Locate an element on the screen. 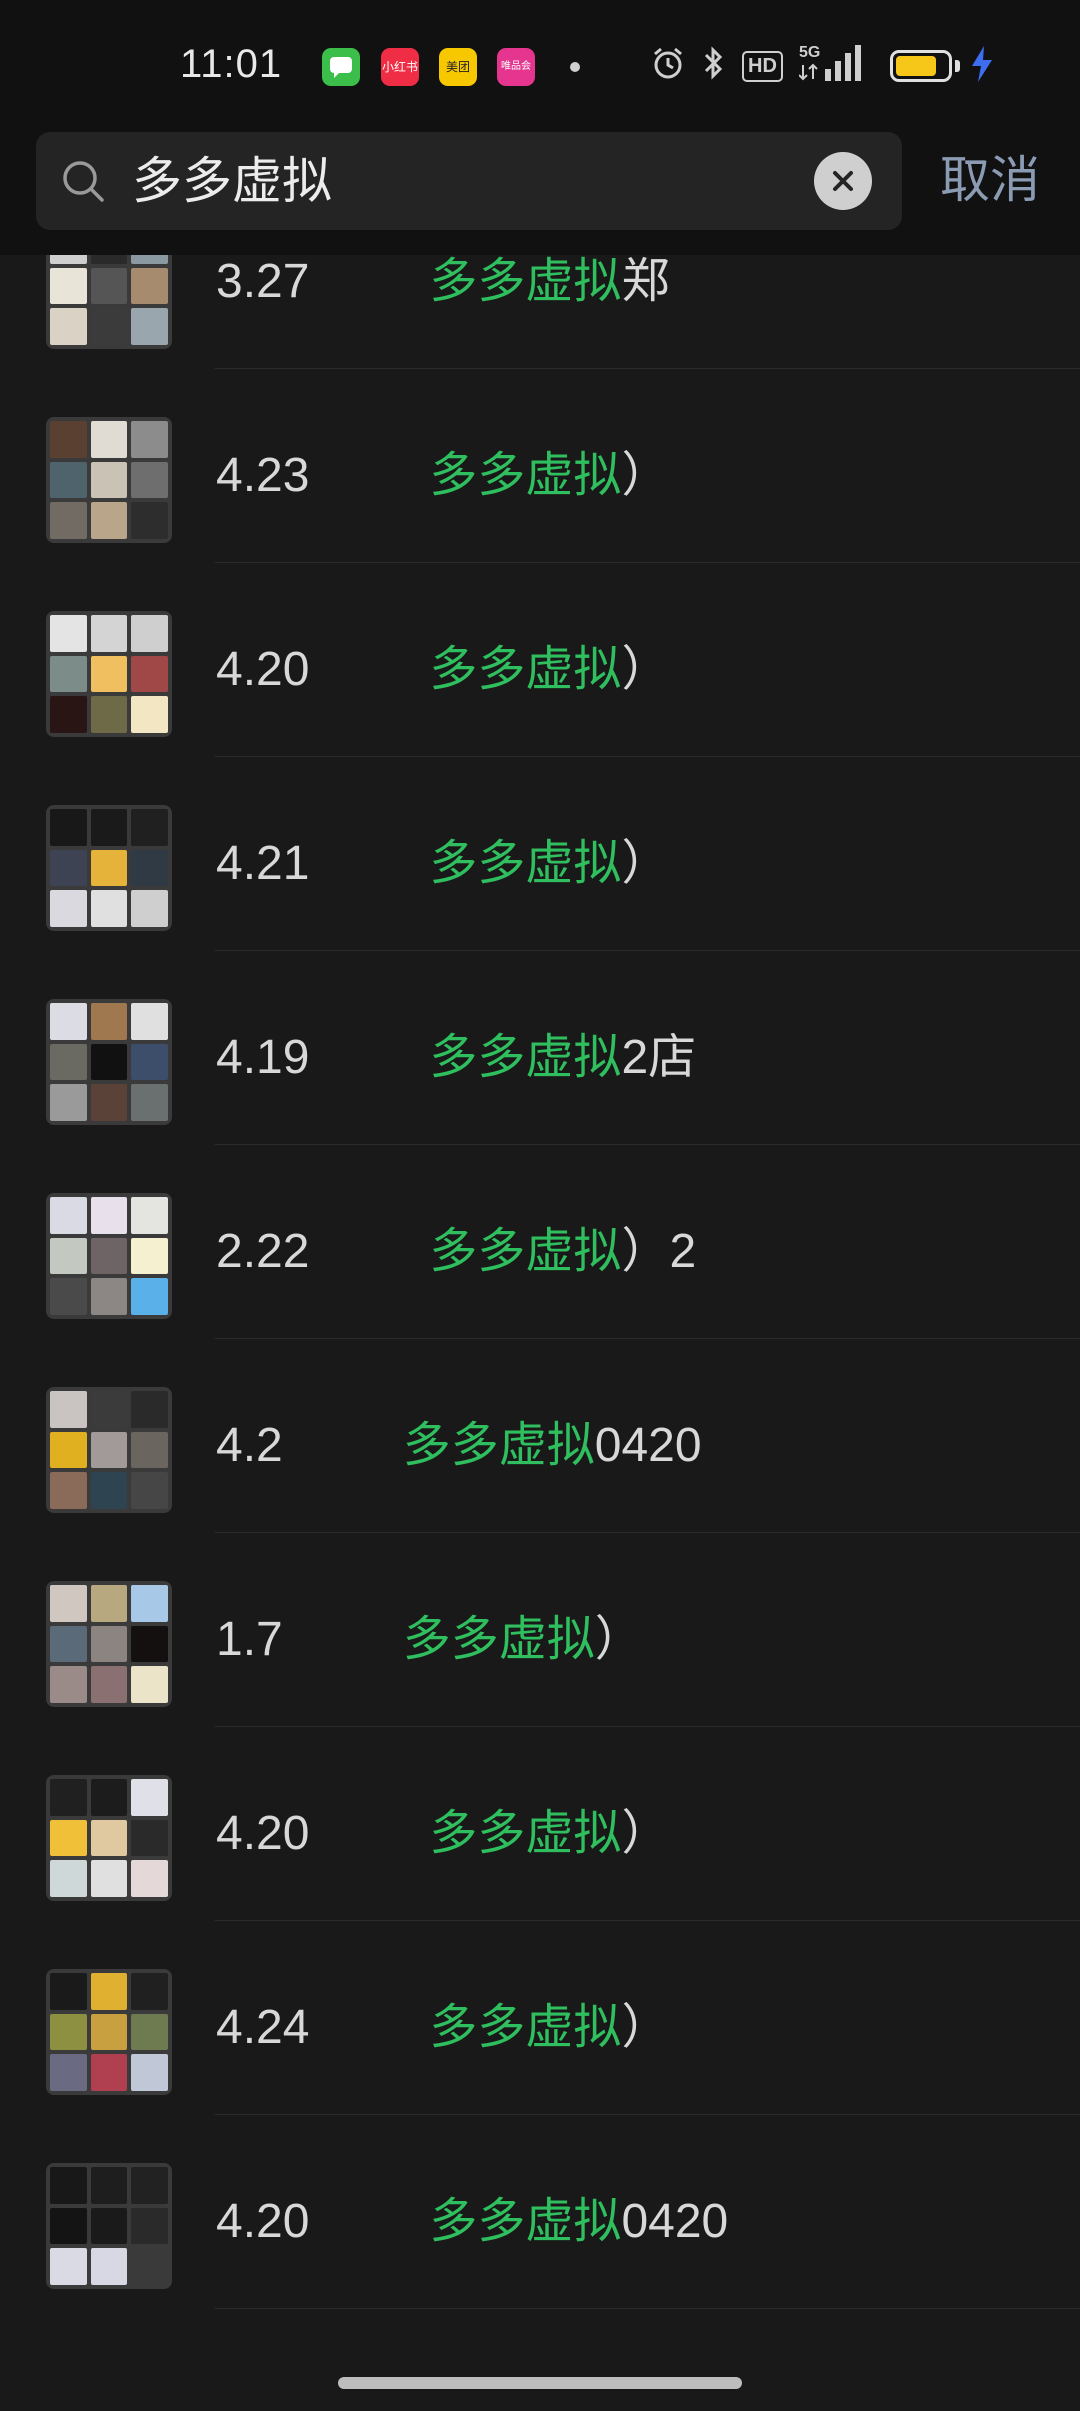 The width and height of the screenshot is (1080, 2411). result-row: 4.2 多多虚拟0420 is located at coordinates (540, 1436).